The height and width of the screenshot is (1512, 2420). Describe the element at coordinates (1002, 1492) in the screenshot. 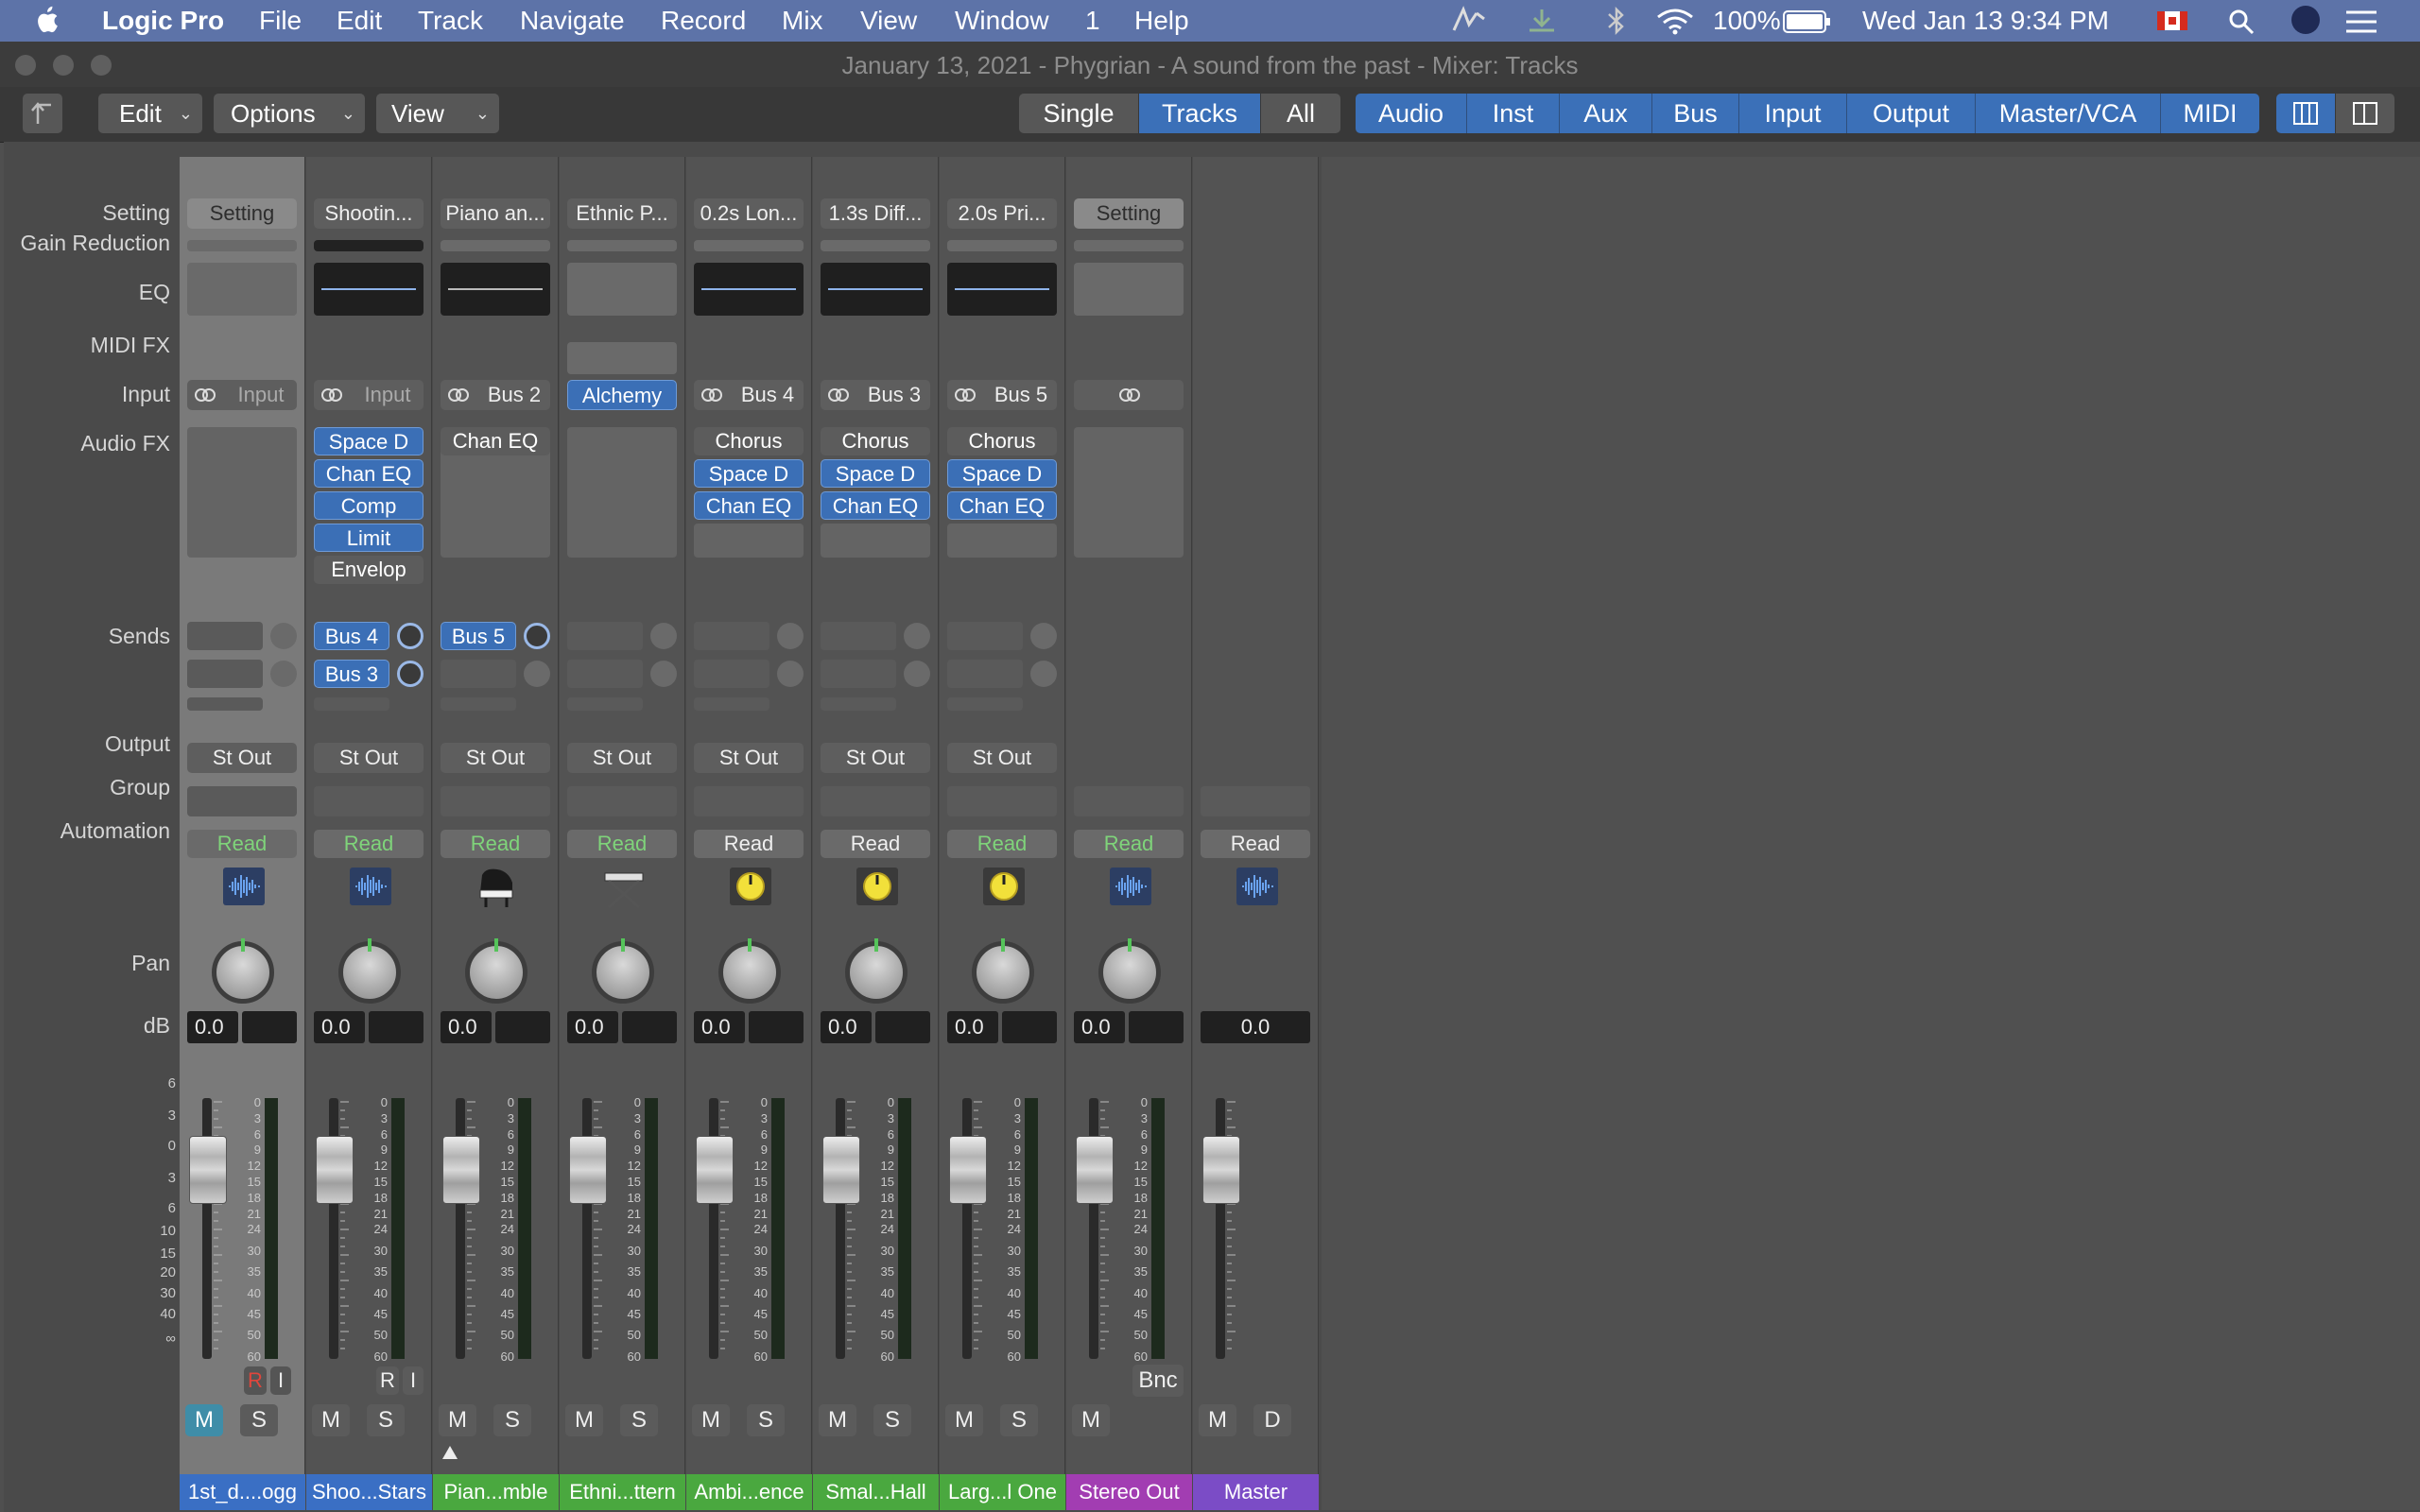

I see `track-name: Larg...l One` at that location.